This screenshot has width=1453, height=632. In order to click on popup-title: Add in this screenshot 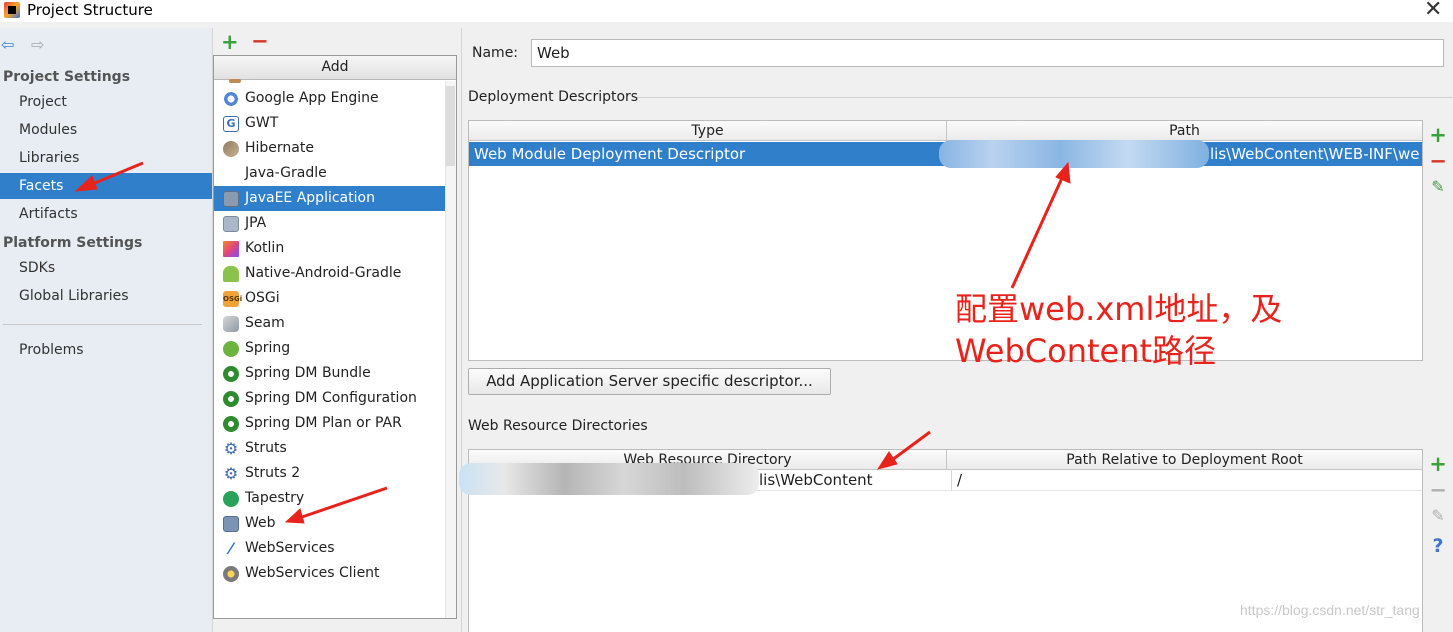, I will do `click(335, 68)`.